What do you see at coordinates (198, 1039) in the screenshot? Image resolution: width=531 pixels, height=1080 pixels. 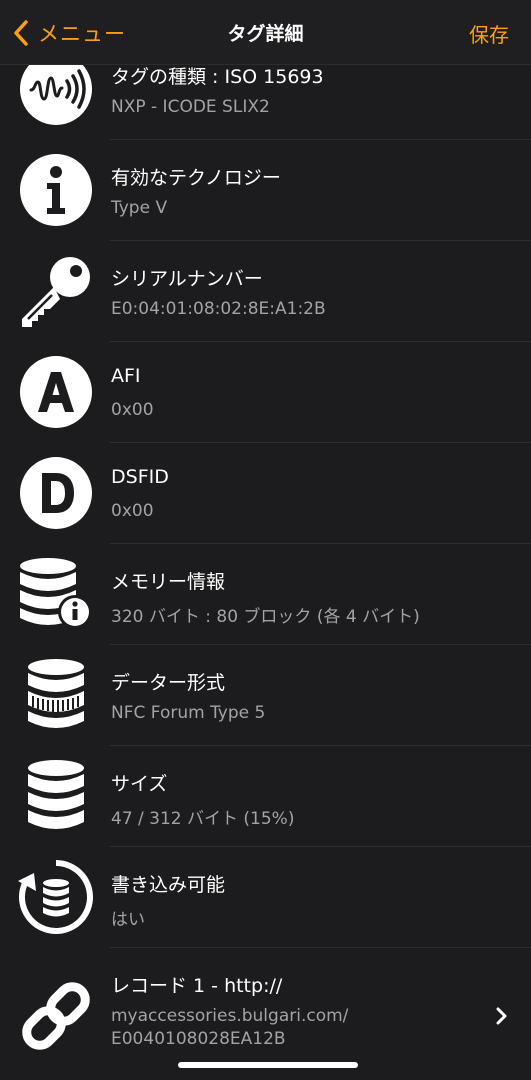 I see `row-value-line-2: E0040108028EA12B` at bounding box center [198, 1039].